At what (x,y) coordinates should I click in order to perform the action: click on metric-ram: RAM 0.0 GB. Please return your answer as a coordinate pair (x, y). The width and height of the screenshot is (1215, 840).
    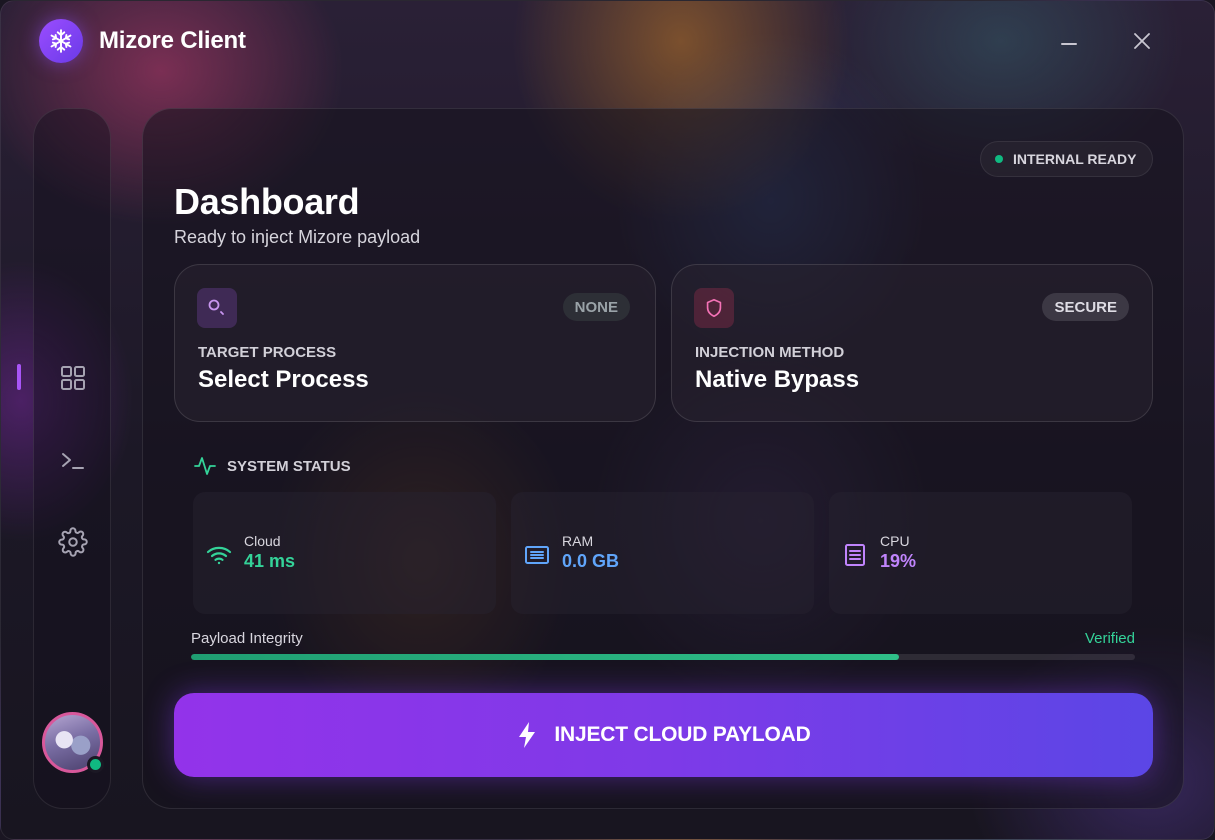
    Looking at the image, I should click on (662, 553).